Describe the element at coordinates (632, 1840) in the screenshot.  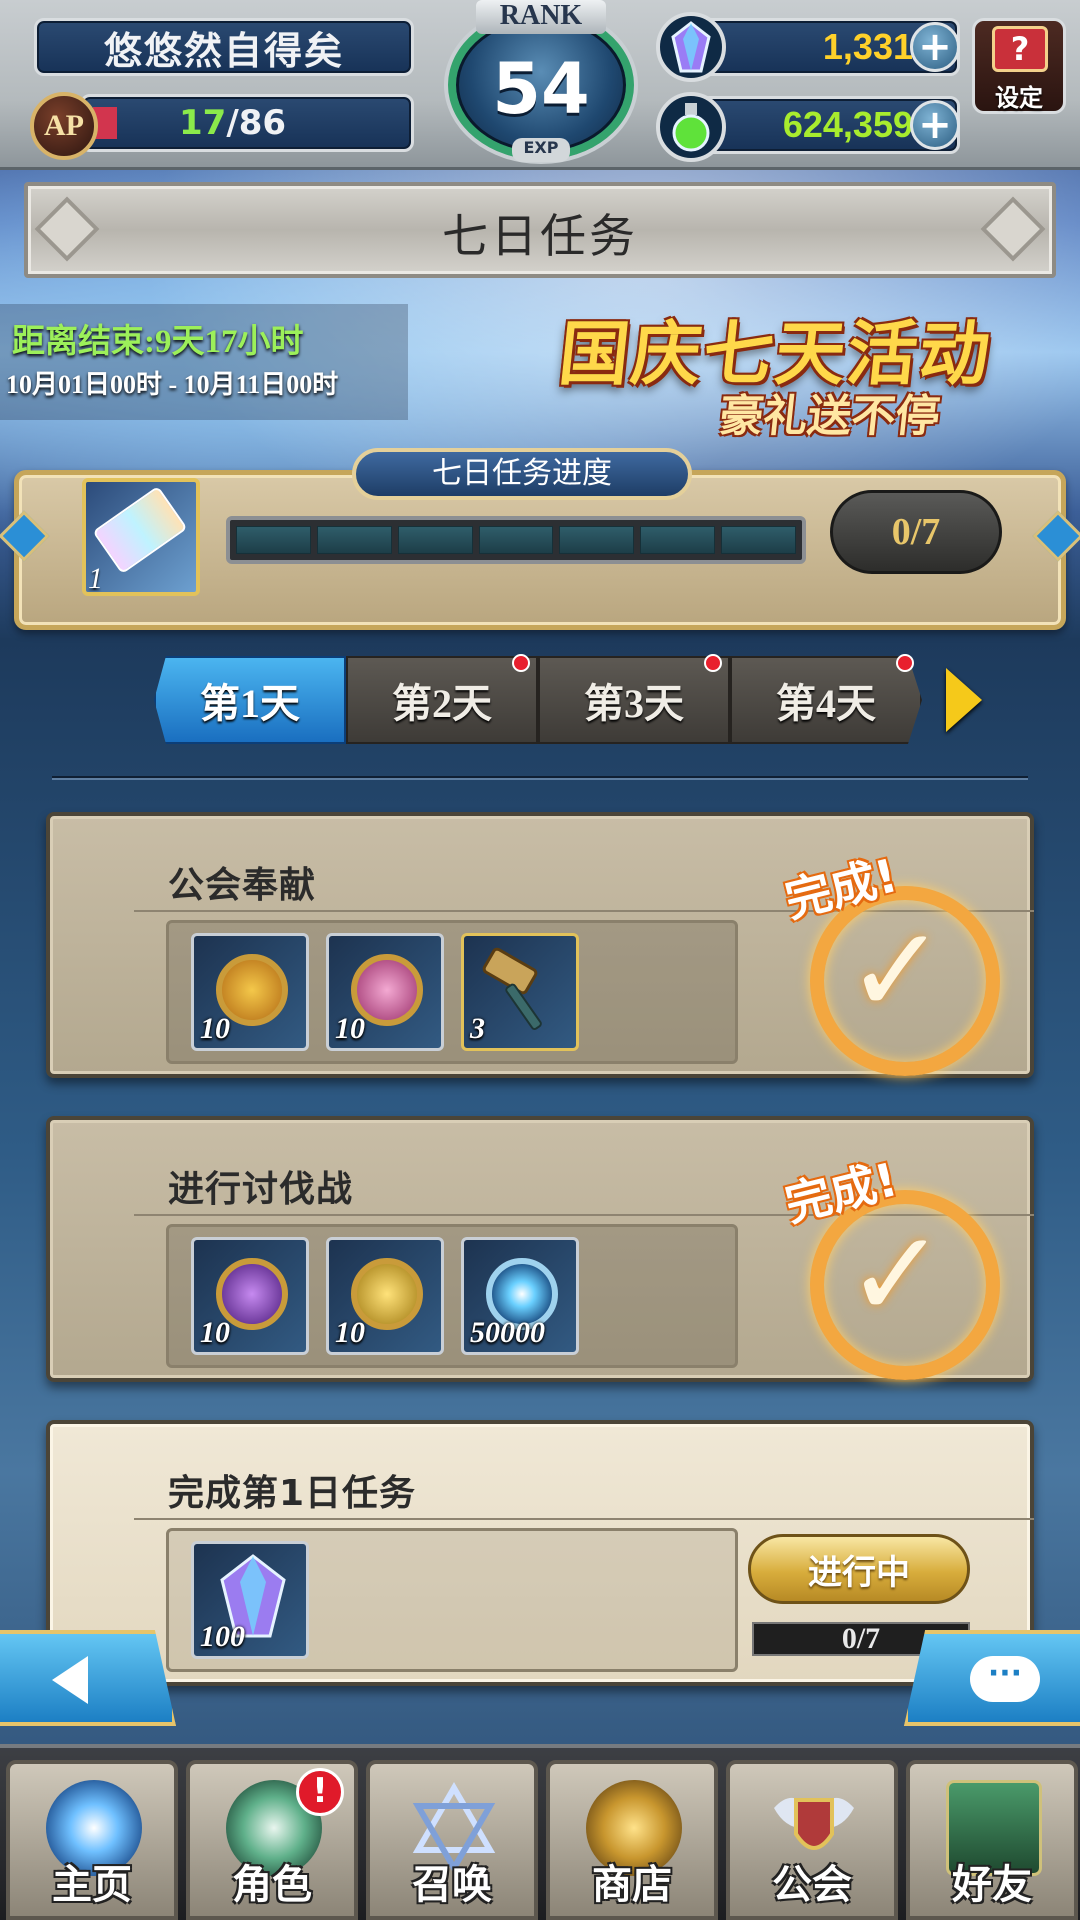
I see `nav-shop: 商店` at that location.